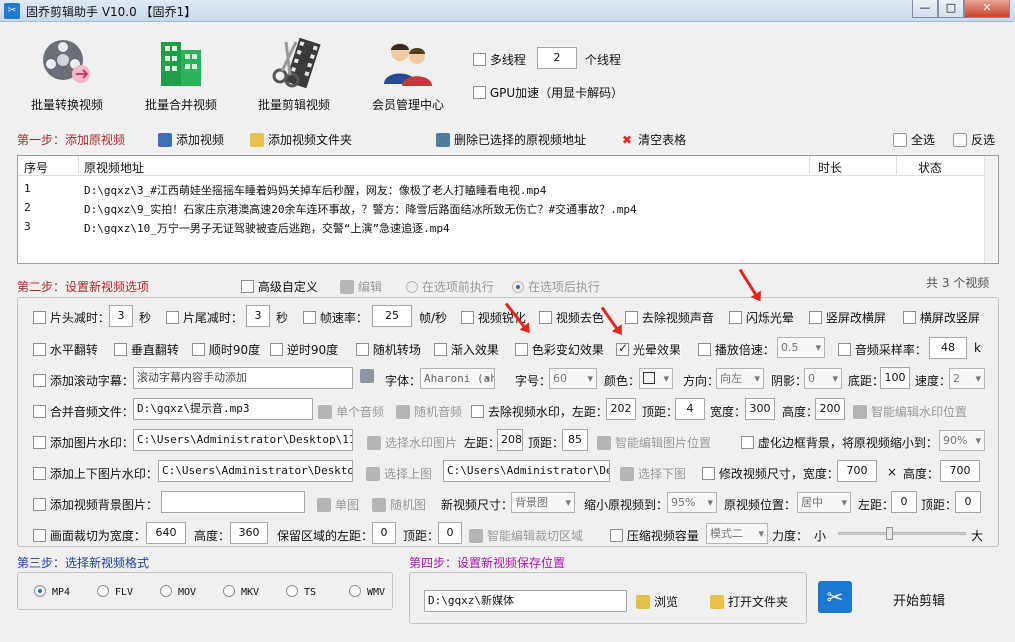 This screenshot has width=1015, height=642. I want to click on new-size-select: 背景图, so click(543, 502).